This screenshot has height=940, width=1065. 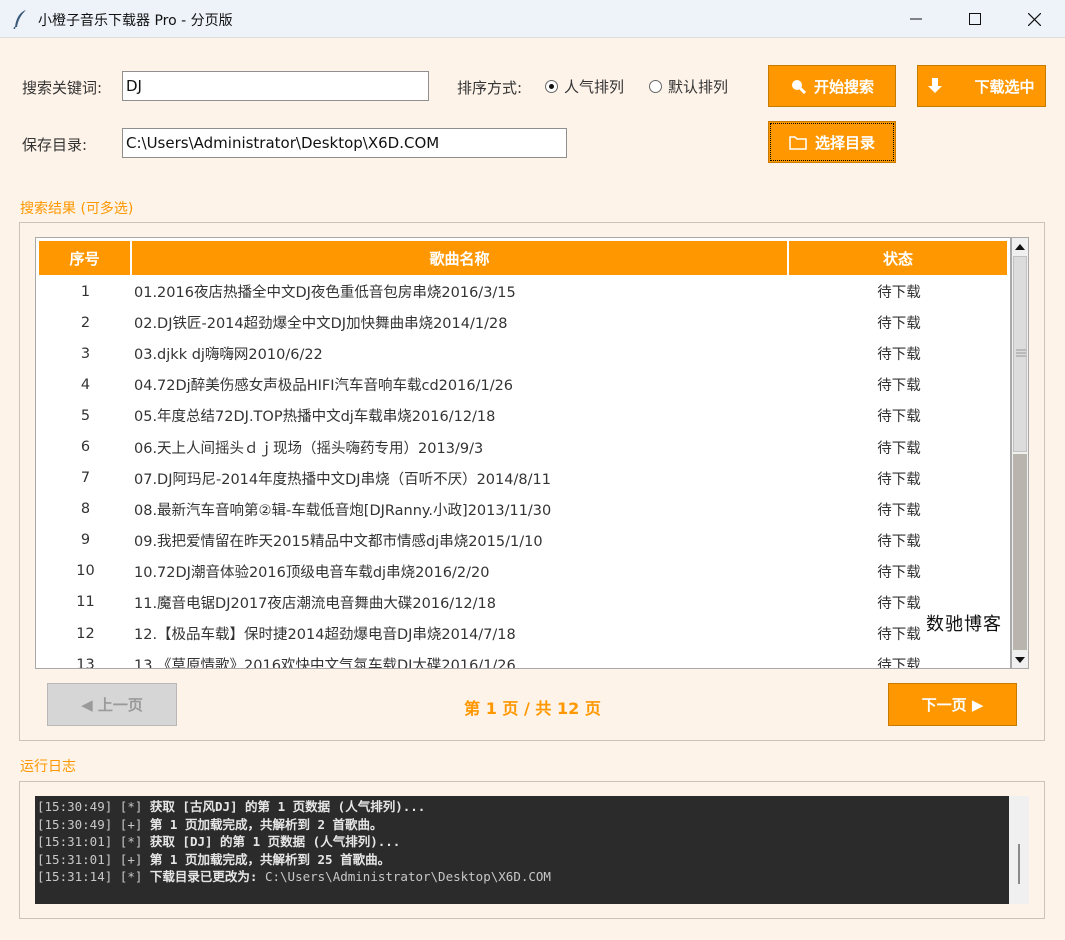 I want to click on row-song-name: 09.我把爱情留在昨天2015精品中文都市情感dj串烧2015/1/10, so click(x=338, y=541).